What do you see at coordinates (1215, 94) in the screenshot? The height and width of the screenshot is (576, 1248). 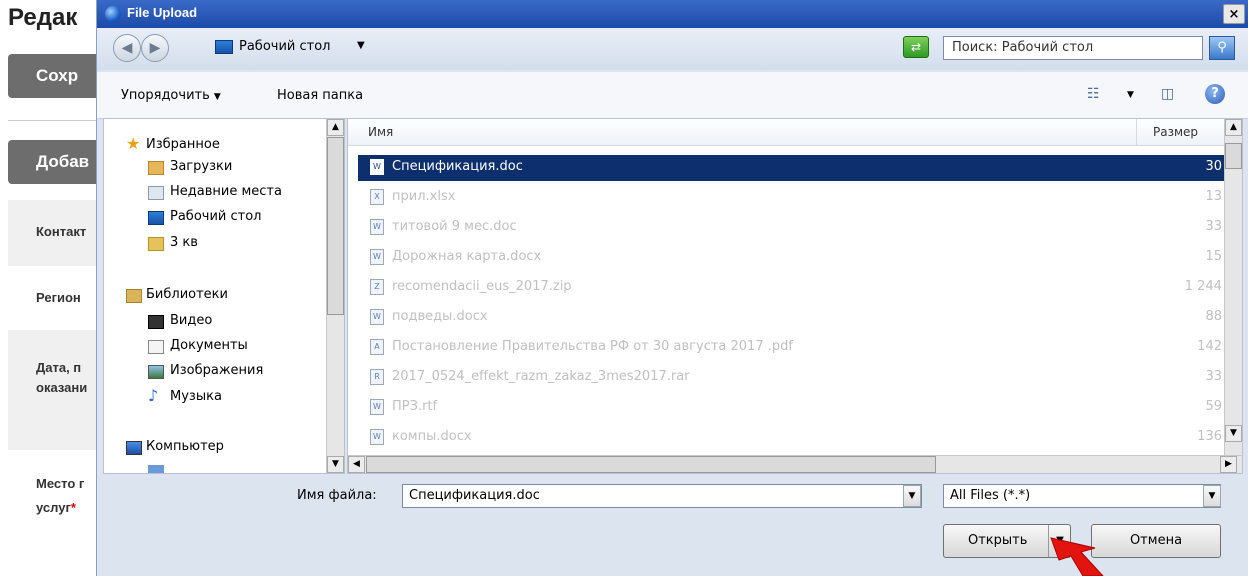 I see `help-icon: ?` at bounding box center [1215, 94].